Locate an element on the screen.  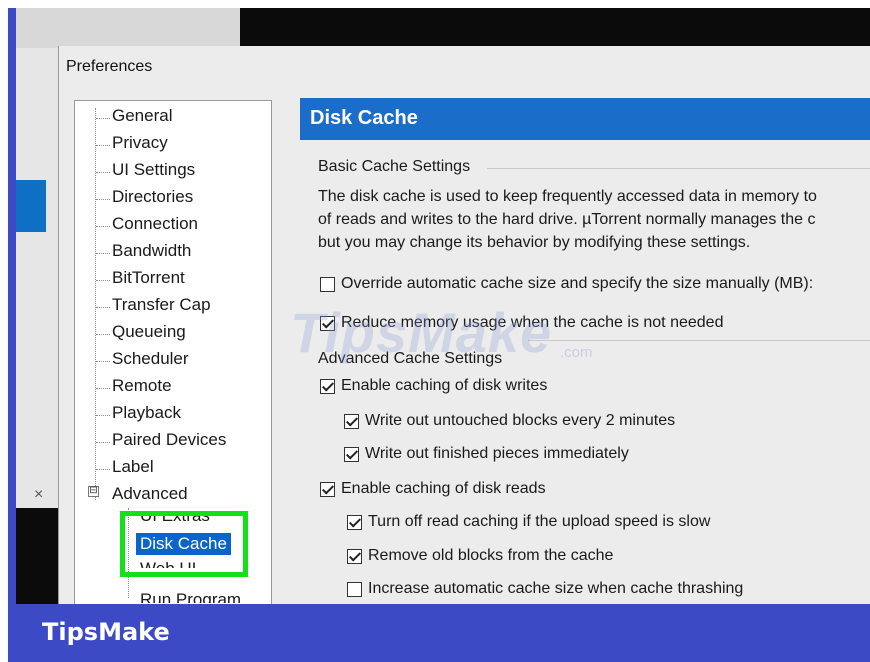
tree-item-ui-settings: UI Settings is located at coordinates (153, 170).